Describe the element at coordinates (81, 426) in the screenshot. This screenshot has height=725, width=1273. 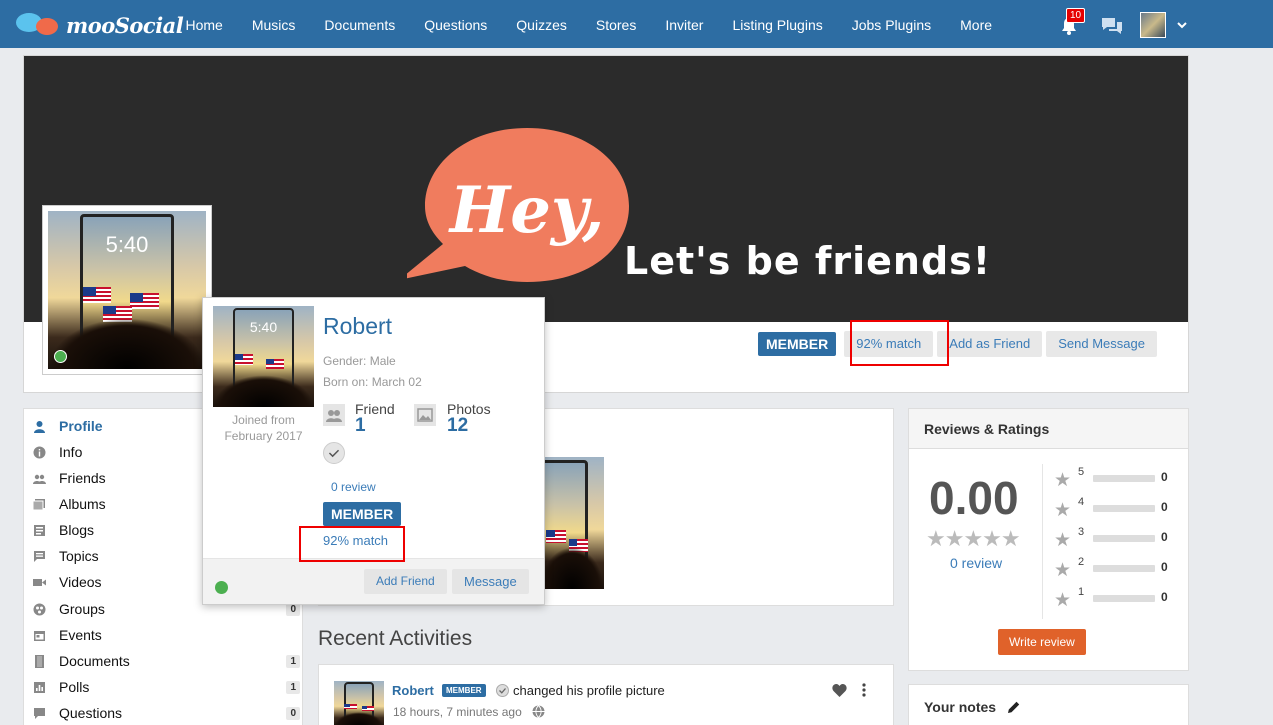
I see `sidebar-item-label: Profile` at that location.